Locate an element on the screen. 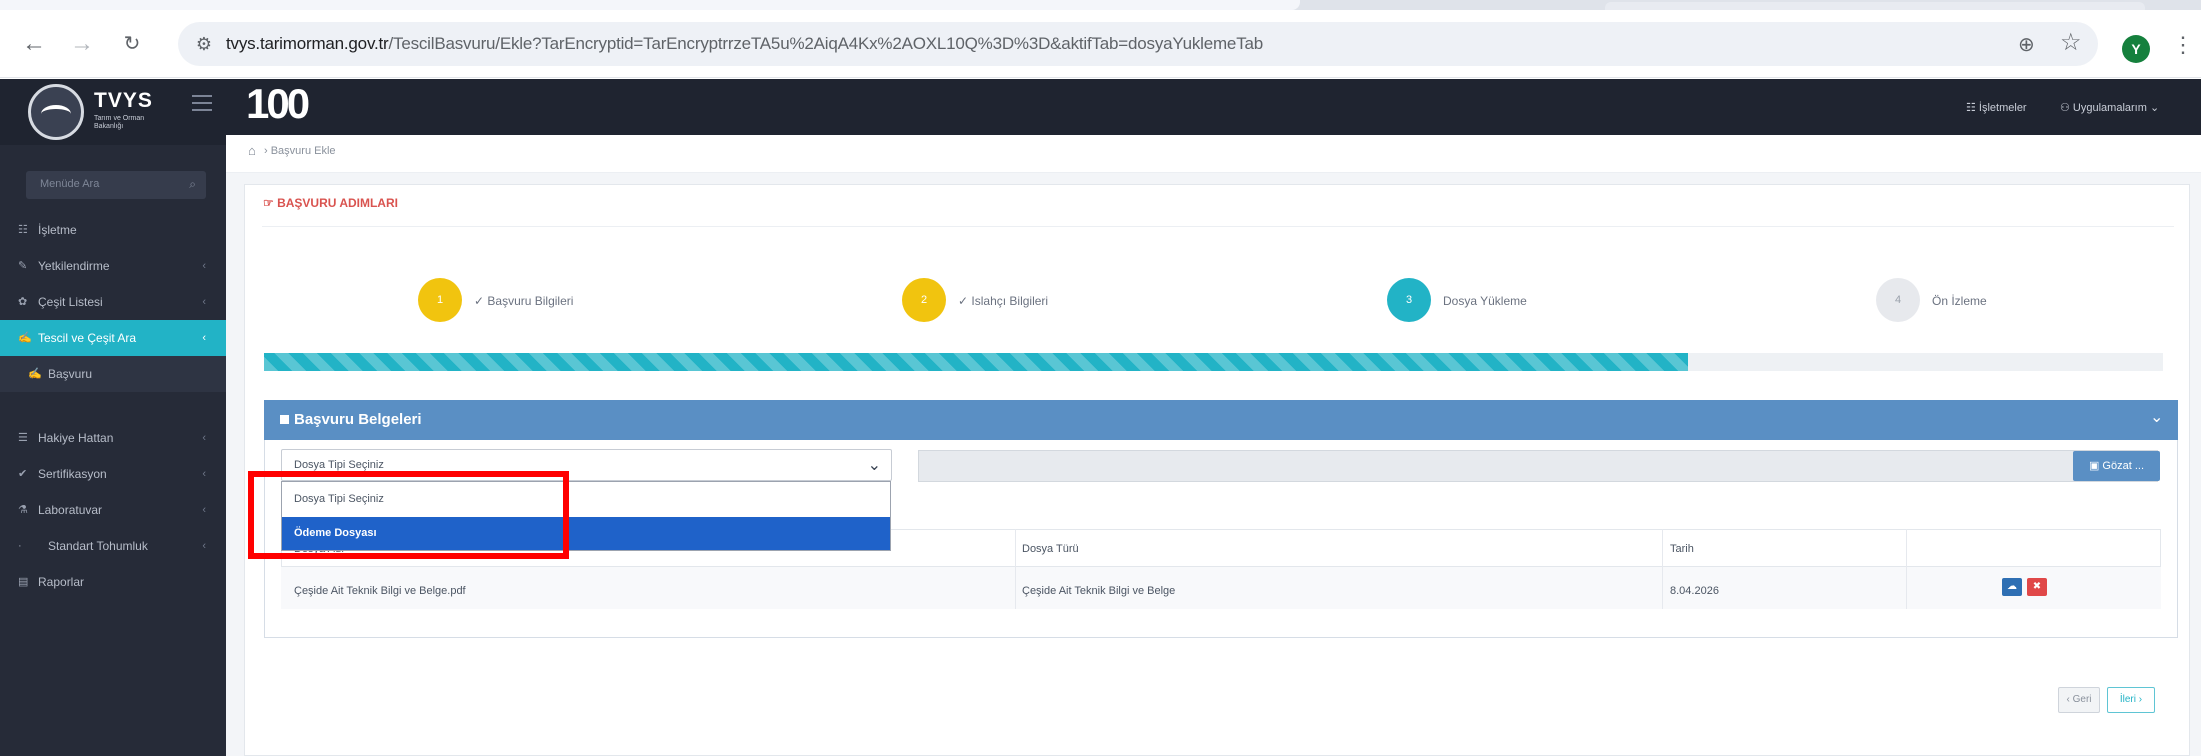 This screenshot has width=2201, height=756. browser-menu-icon: ⋮ is located at coordinates (2183, 45).